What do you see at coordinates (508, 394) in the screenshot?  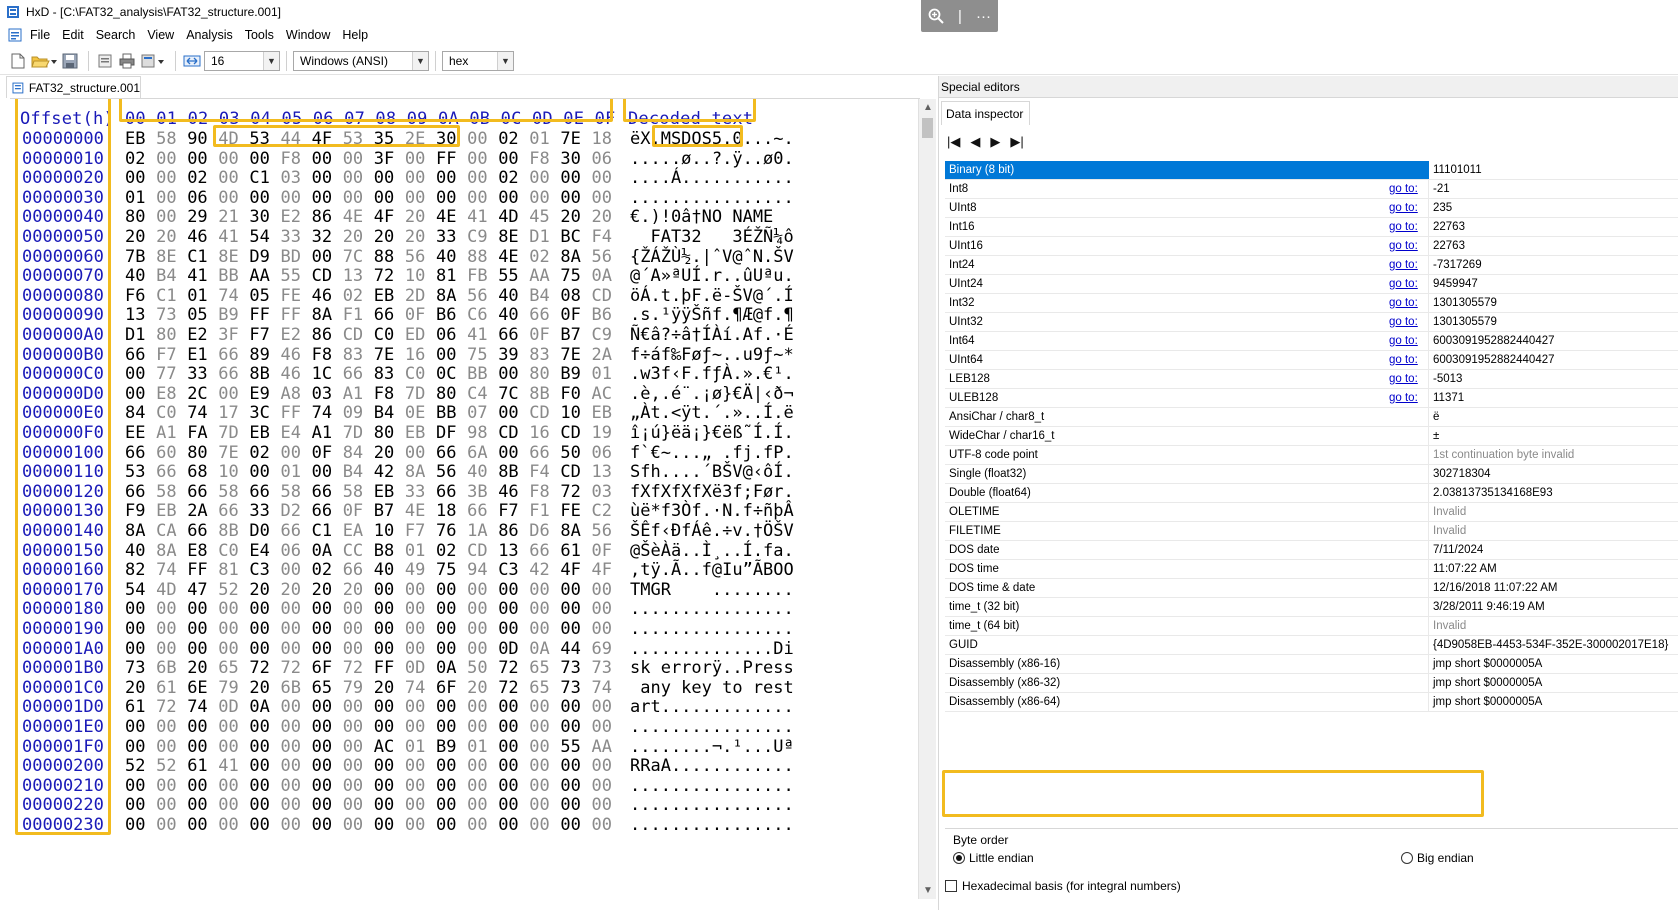 I see `hex-byte: 7C` at bounding box center [508, 394].